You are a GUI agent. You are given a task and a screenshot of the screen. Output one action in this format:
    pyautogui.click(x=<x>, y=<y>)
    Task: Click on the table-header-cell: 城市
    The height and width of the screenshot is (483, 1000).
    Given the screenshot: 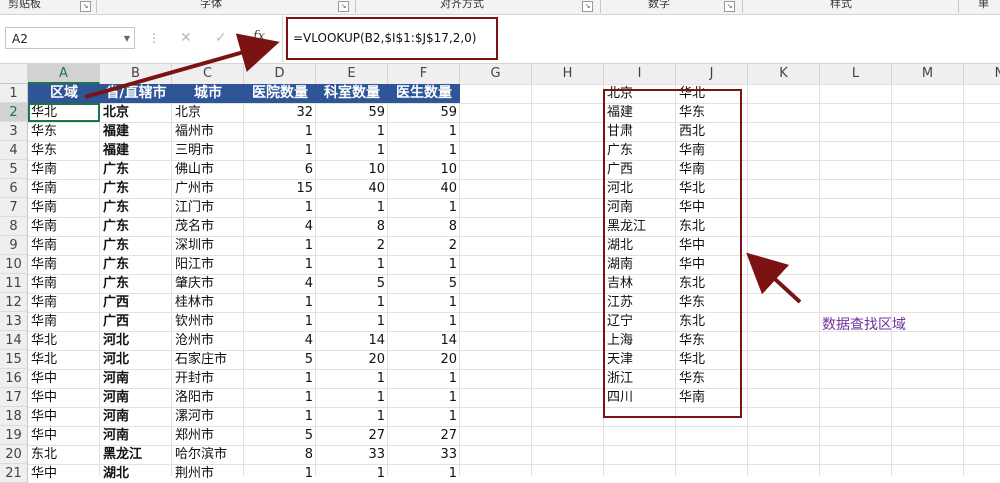 What is the action you would take?
    pyautogui.click(x=208, y=93)
    